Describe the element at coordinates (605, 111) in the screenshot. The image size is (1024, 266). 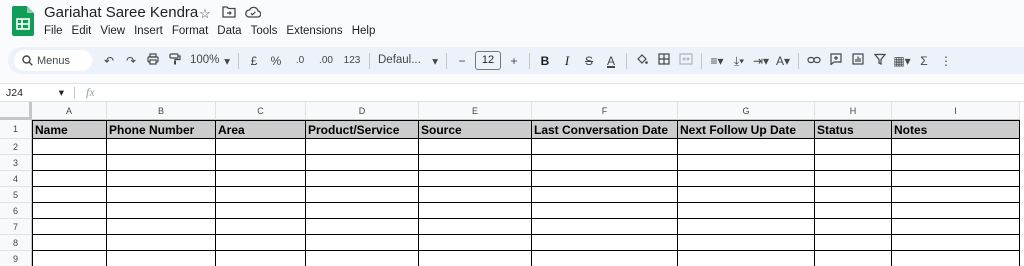
I see `column-header-f: F` at that location.